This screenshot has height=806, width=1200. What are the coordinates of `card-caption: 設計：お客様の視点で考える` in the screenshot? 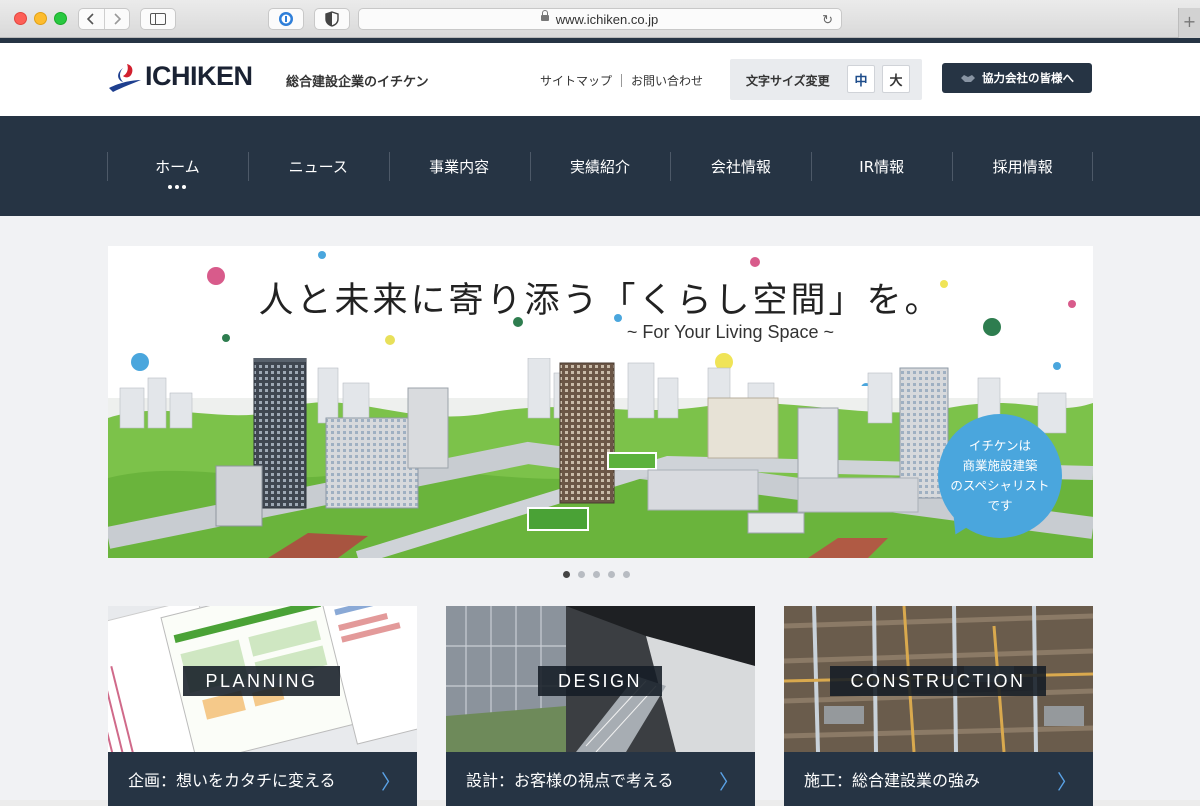 It's located at (600, 779).